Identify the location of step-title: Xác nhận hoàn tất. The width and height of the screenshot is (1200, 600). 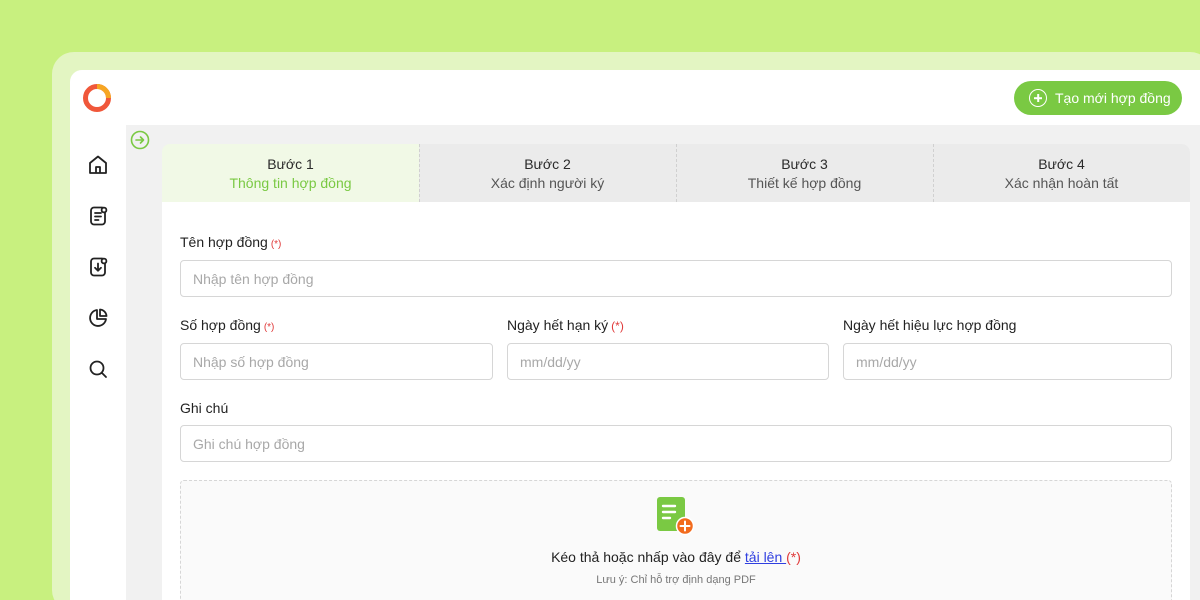
(1061, 182).